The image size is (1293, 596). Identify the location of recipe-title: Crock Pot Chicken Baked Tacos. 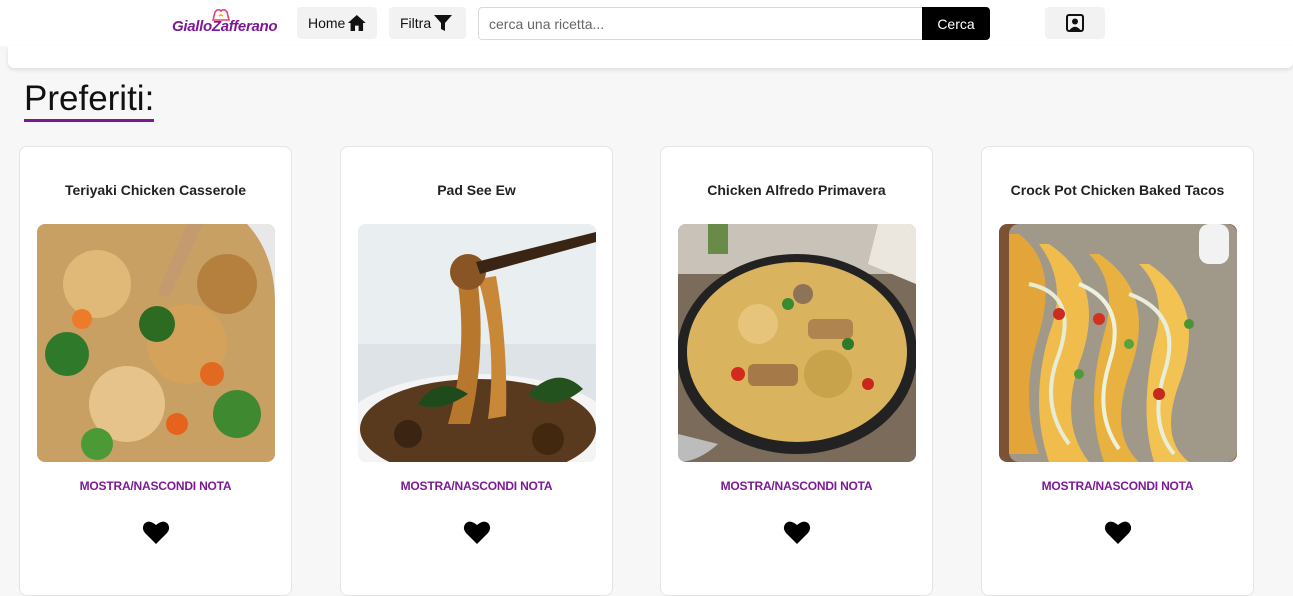
(1117, 190).